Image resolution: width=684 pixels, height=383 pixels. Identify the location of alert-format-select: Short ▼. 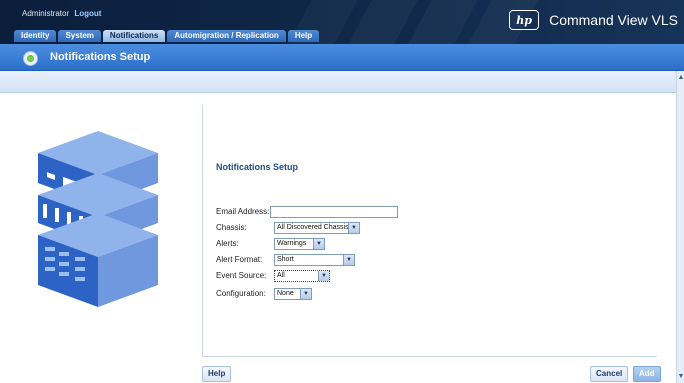
(314, 259).